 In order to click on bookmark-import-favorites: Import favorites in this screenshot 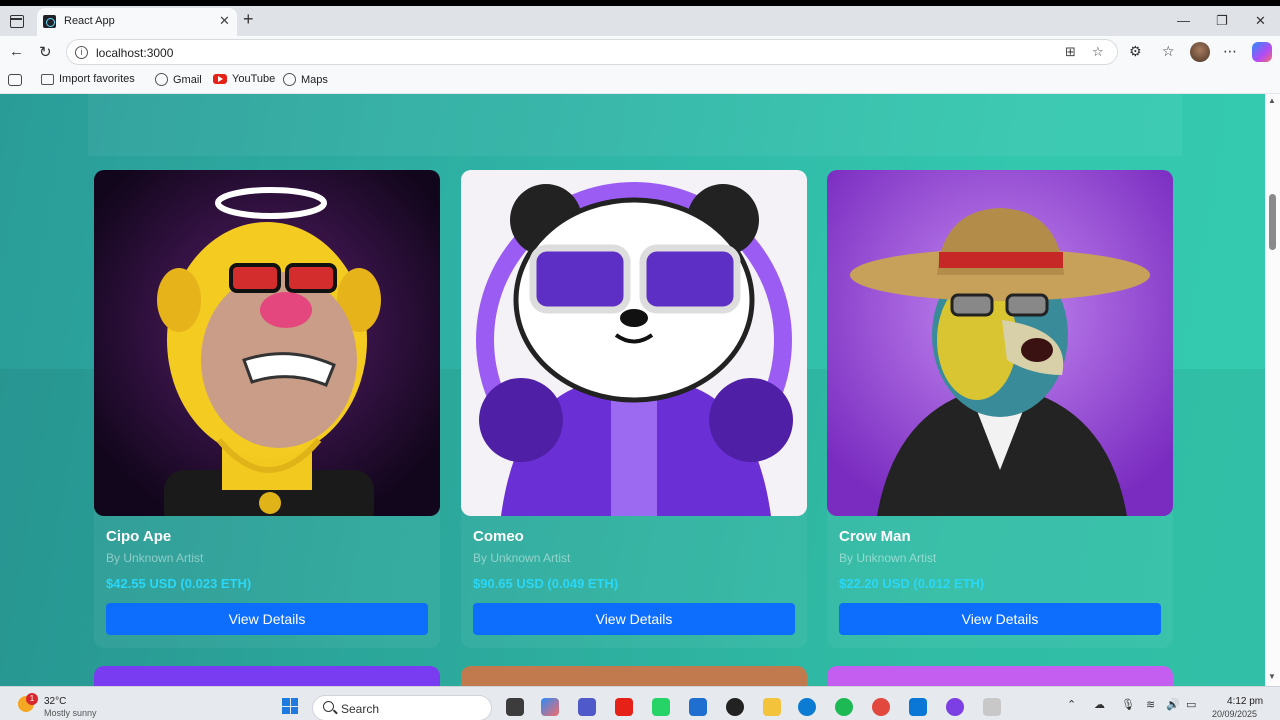, I will do `click(88, 79)`.